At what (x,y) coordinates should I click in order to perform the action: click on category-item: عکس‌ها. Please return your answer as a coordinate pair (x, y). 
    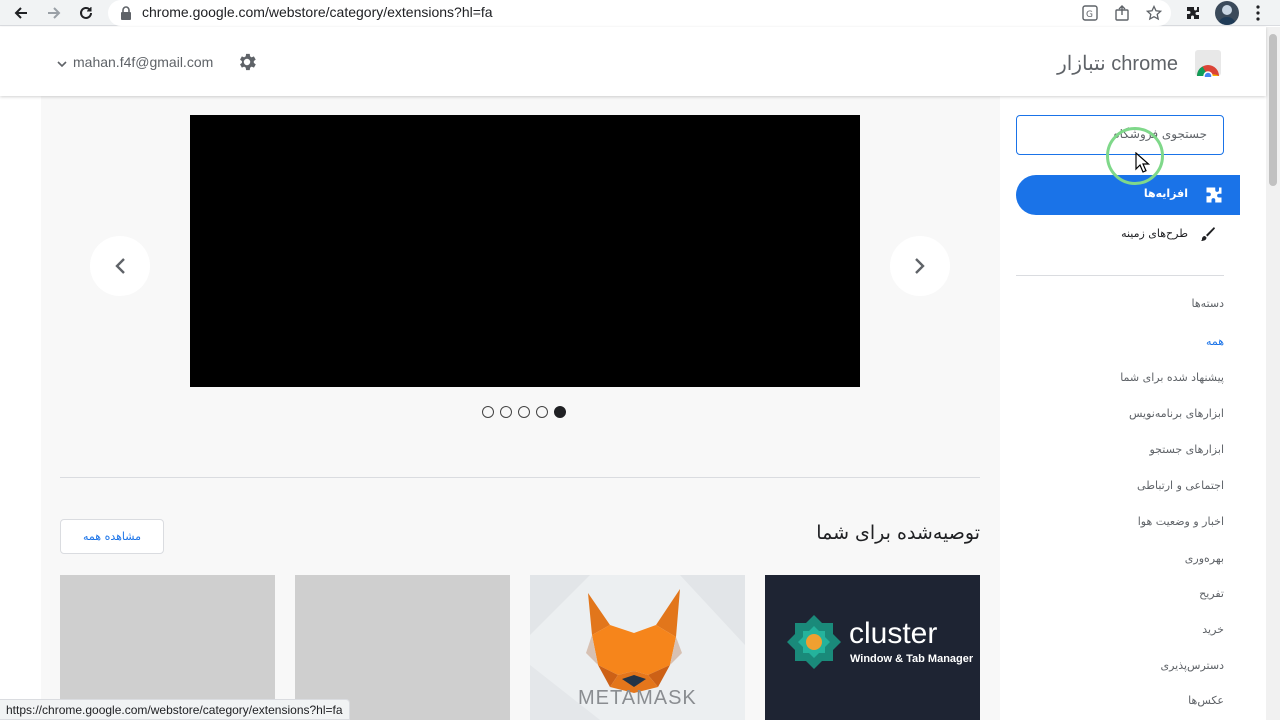
    Looking at the image, I should click on (1206, 700).